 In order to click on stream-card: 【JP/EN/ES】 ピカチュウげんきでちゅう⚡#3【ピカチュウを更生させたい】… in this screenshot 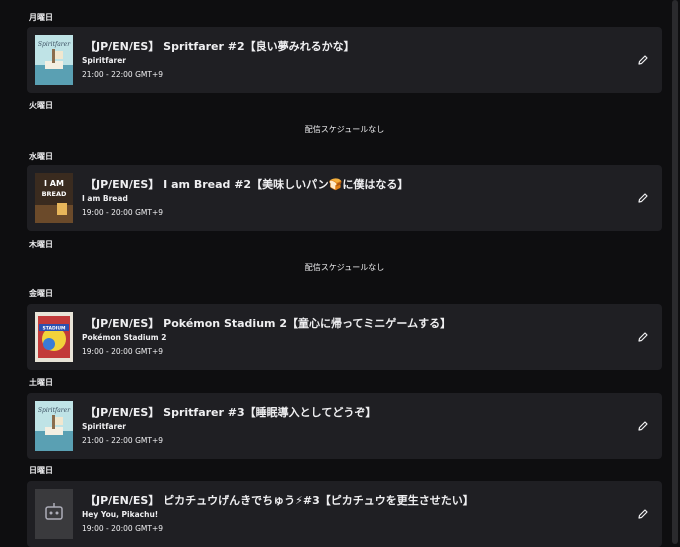, I will do `click(344, 514)`.